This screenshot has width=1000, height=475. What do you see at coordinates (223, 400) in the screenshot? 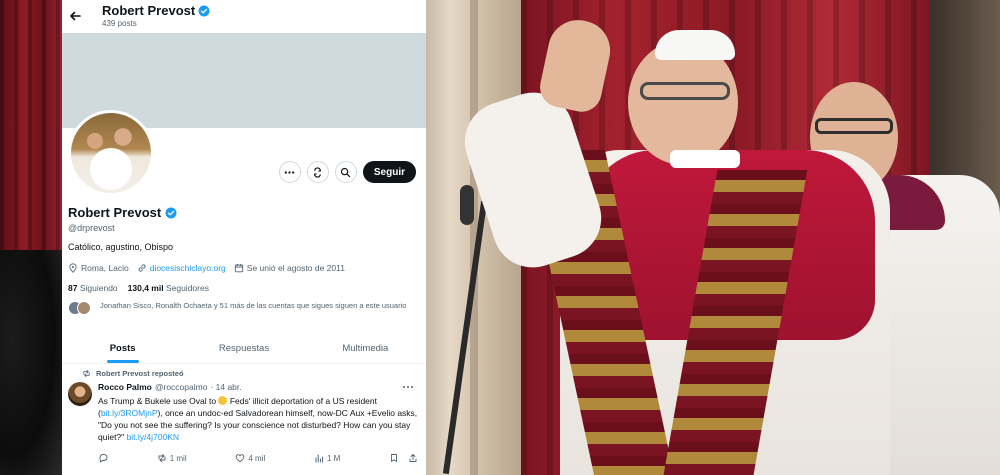
I see `emoji-icon` at bounding box center [223, 400].